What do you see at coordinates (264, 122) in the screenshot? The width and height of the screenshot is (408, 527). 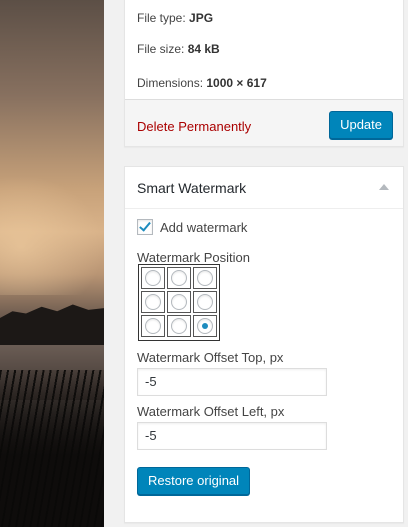 I see `publish-actions: Delete Permanently Update` at bounding box center [264, 122].